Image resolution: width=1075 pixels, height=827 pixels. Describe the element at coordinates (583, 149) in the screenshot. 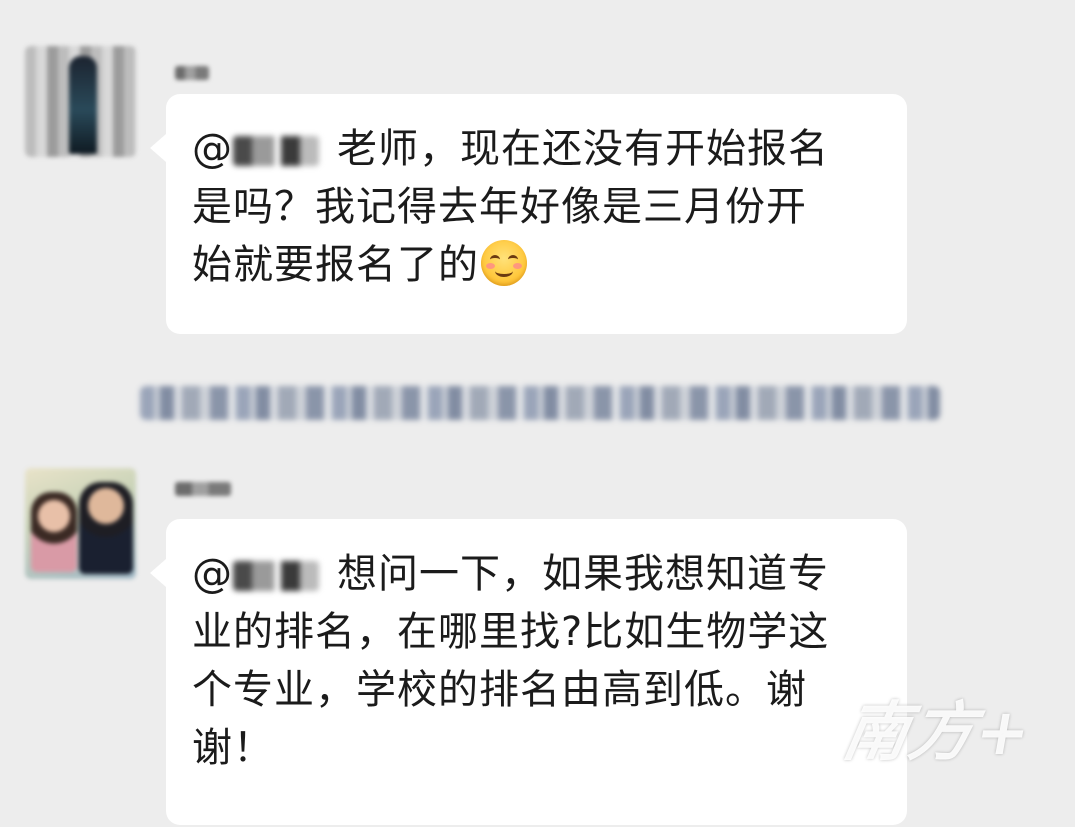

I see `message-text: 老师，现在还没有开始报名` at that location.